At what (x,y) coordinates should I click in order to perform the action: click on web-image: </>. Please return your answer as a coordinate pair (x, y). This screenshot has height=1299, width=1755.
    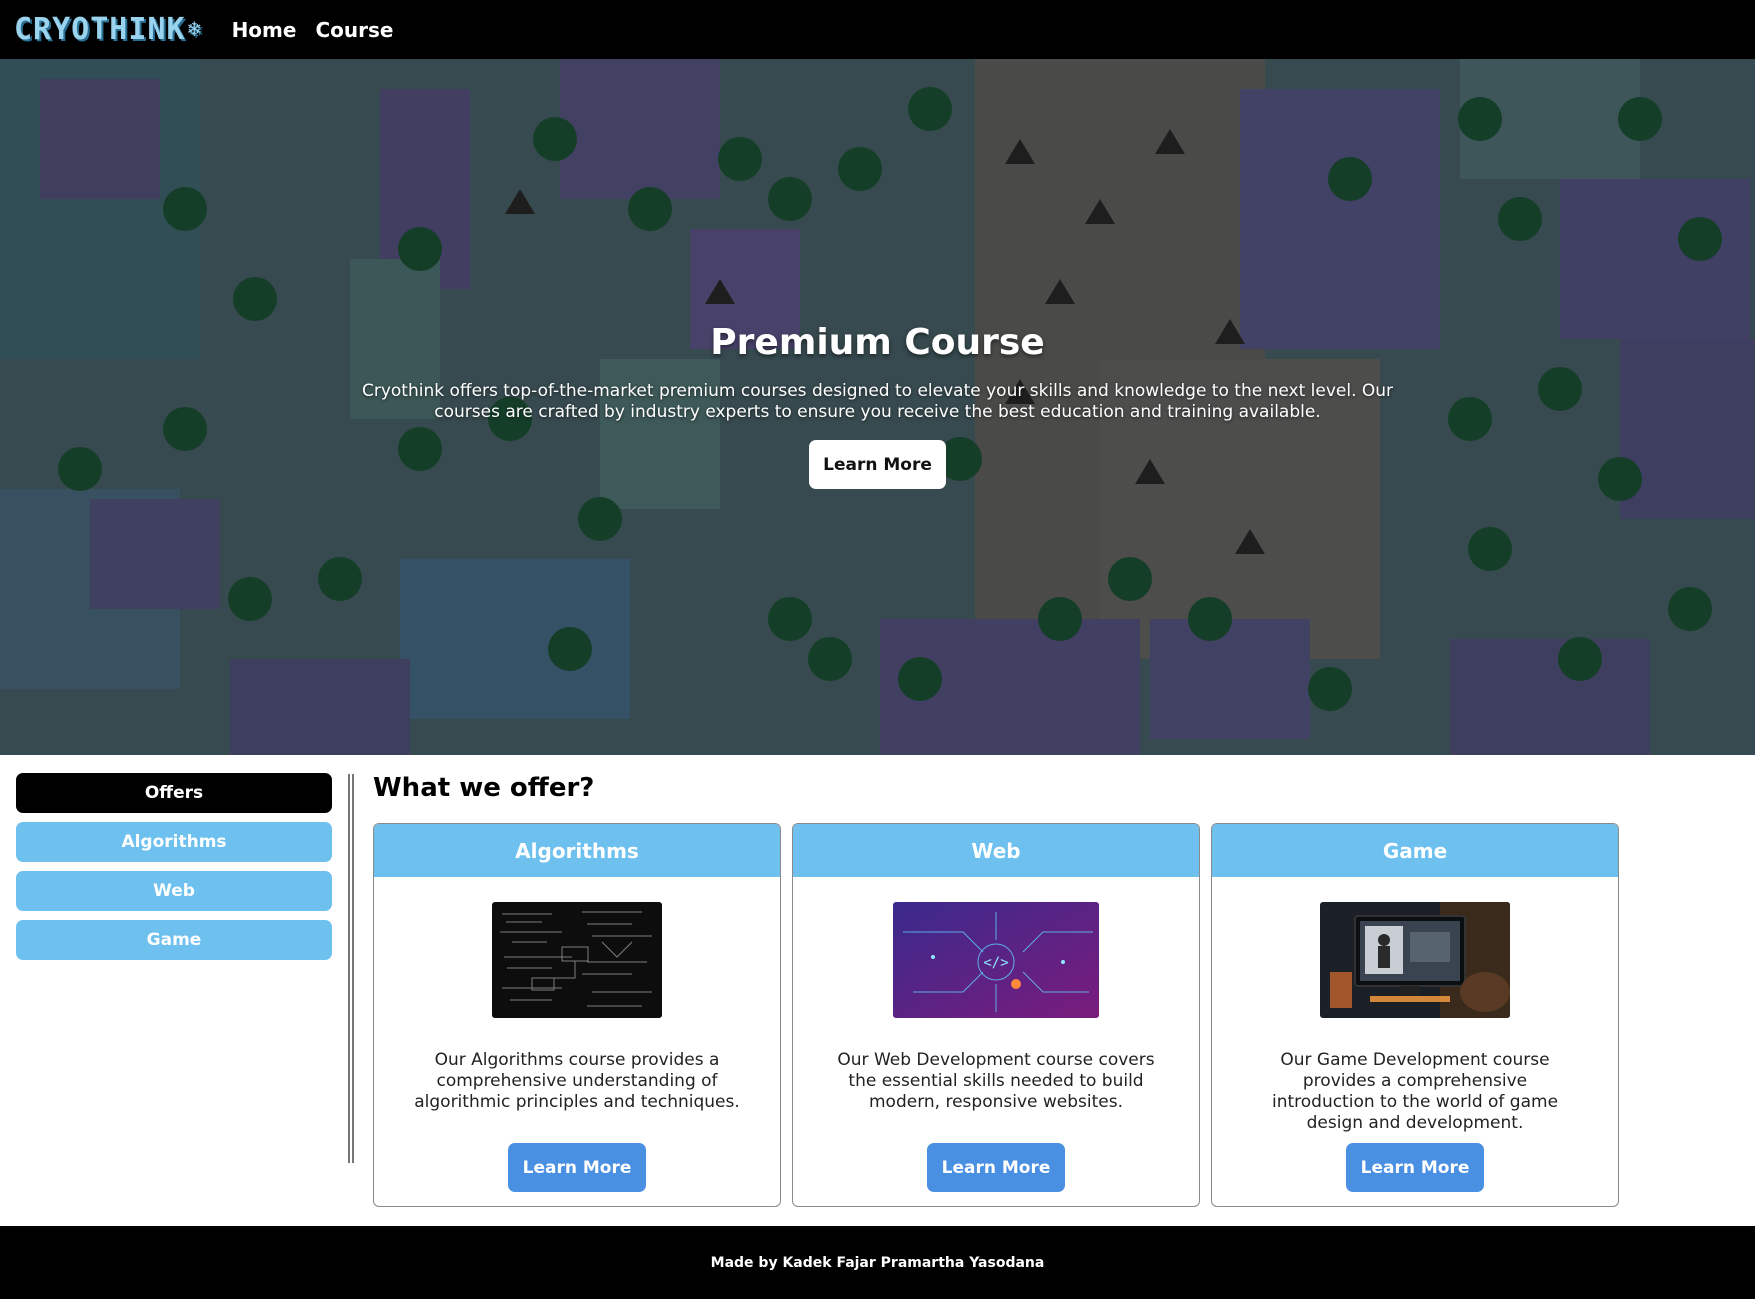
    Looking at the image, I should click on (996, 960).